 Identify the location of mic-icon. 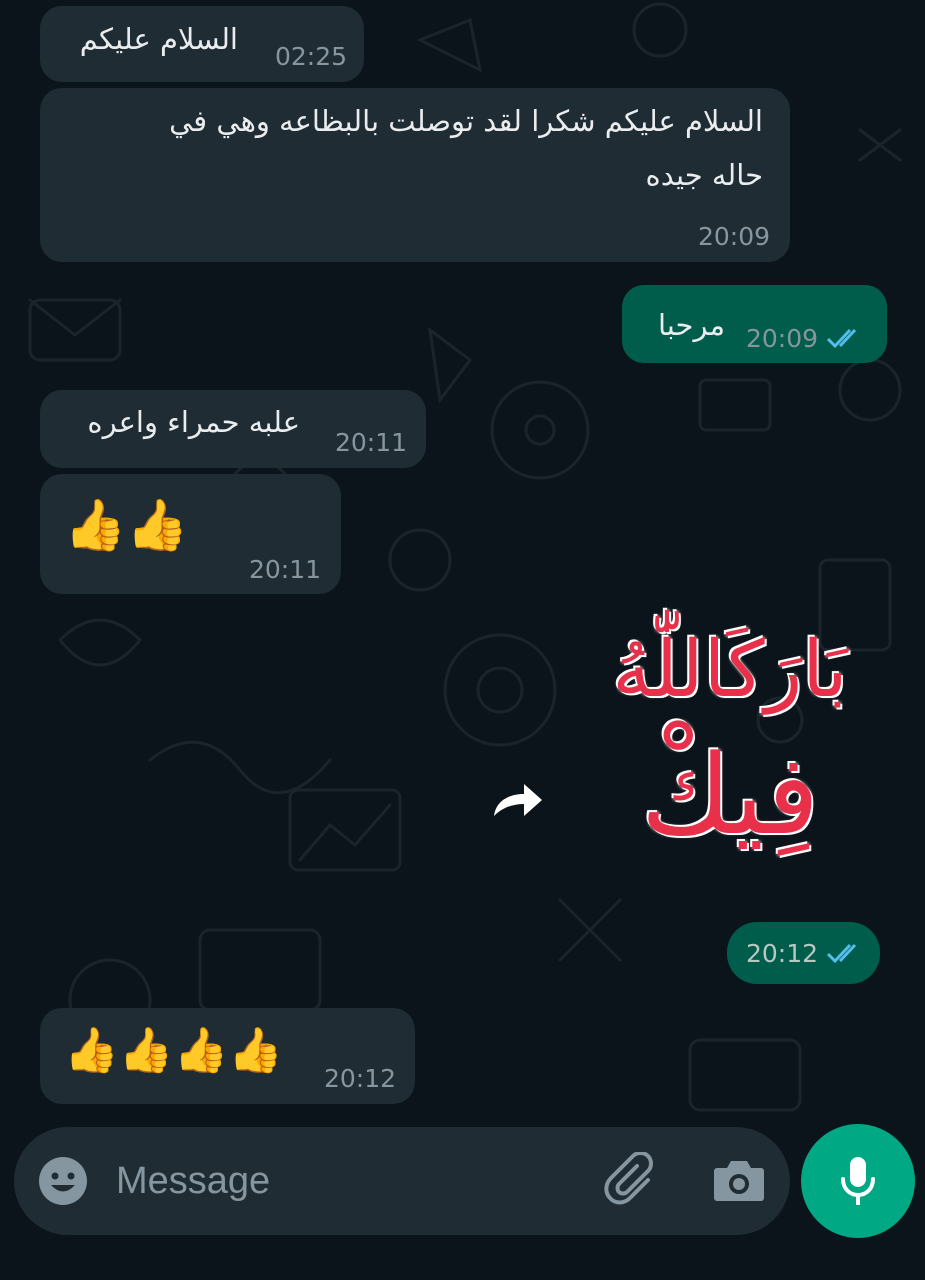
(858, 1181).